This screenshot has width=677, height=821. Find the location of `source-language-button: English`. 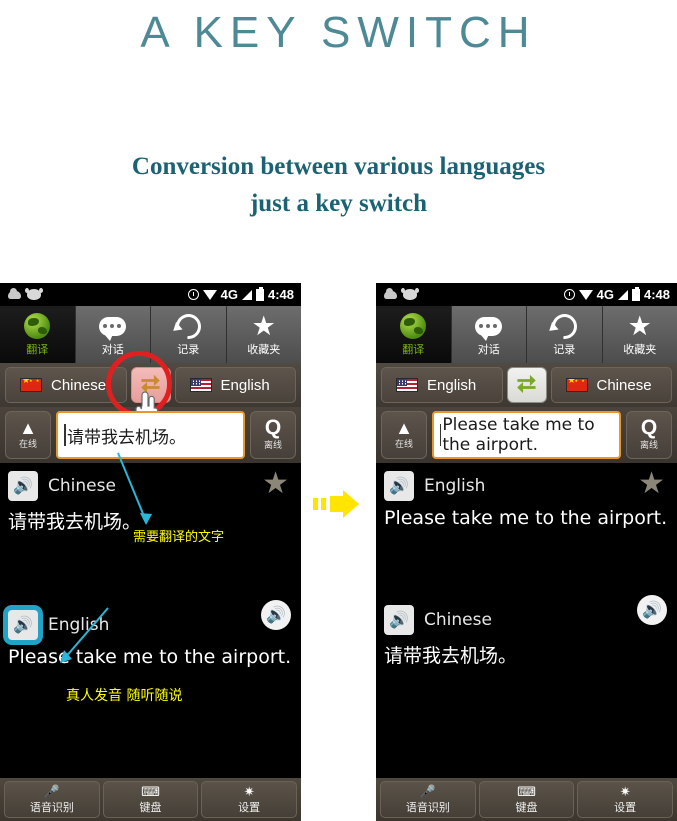

source-language-button: English is located at coordinates (442, 385).